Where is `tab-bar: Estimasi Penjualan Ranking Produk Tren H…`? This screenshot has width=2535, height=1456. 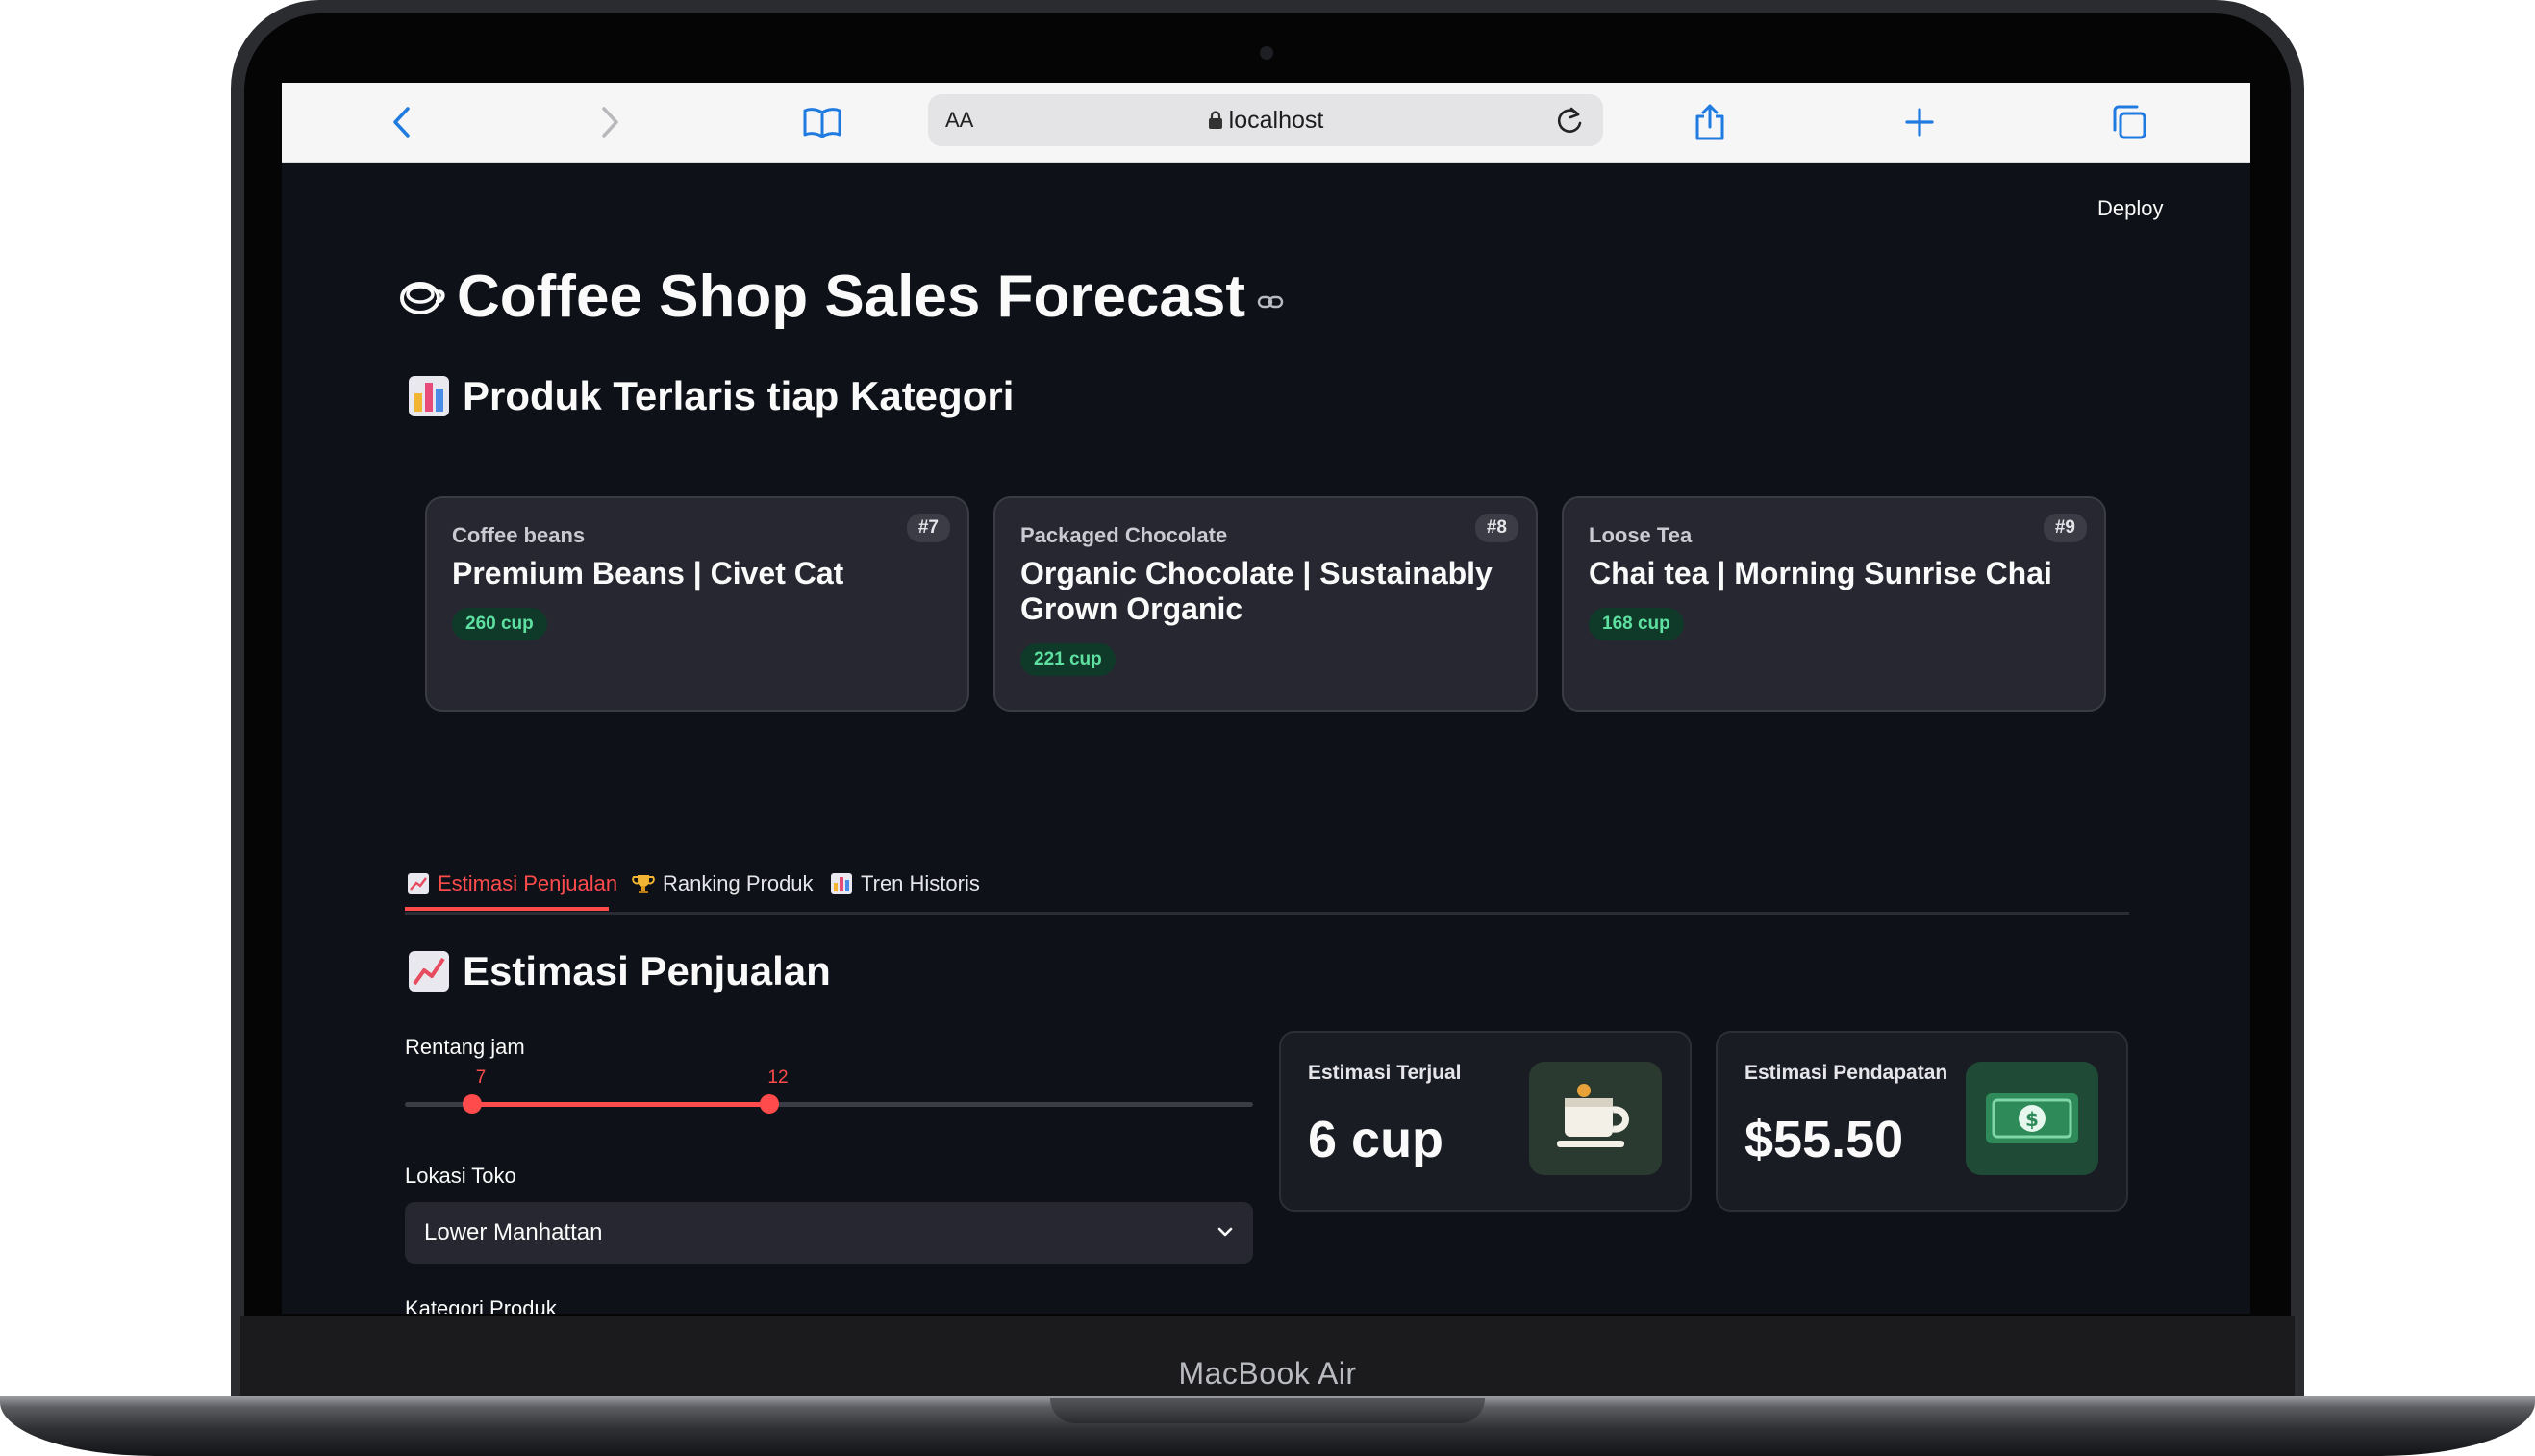
tab-bar: Estimasi Penjualan Ranking Produk Tren H… is located at coordinates (1267, 889).